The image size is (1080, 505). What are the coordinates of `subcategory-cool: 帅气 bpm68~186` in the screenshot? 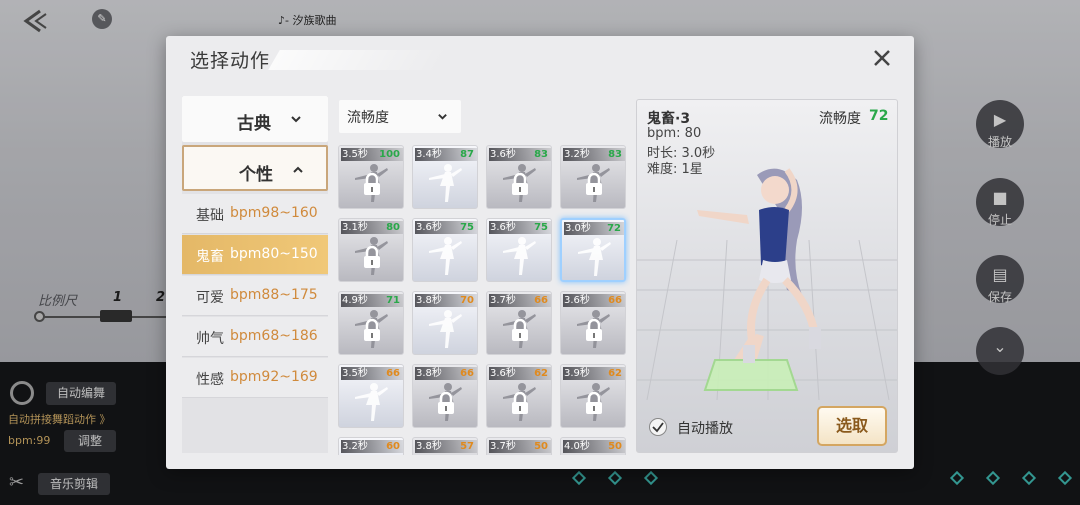 It's located at (255, 337).